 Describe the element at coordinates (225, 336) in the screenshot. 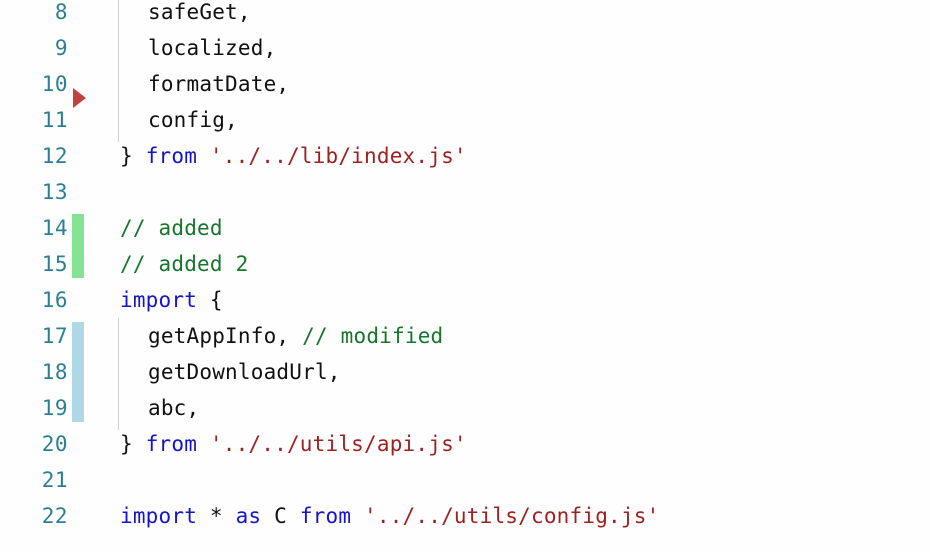

I see `code-token-plain: getAppInfo,` at that location.